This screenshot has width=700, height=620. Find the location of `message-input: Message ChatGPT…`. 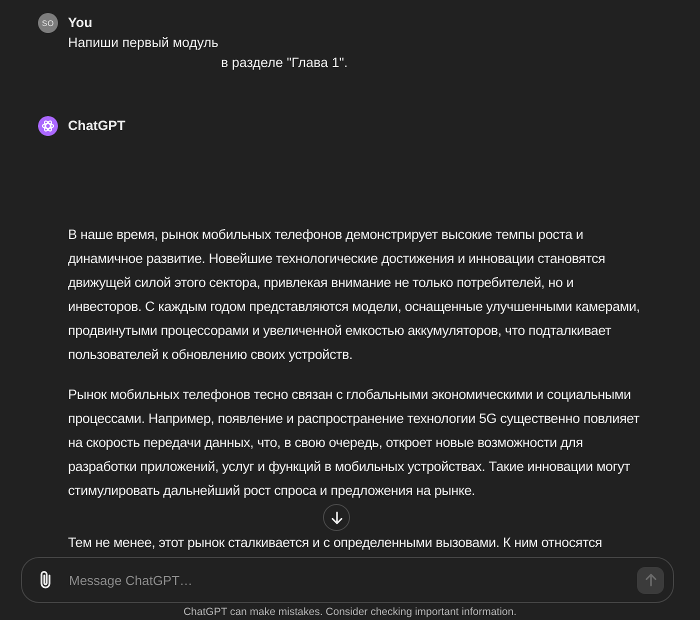

message-input: Message ChatGPT… is located at coordinates (349, 580).